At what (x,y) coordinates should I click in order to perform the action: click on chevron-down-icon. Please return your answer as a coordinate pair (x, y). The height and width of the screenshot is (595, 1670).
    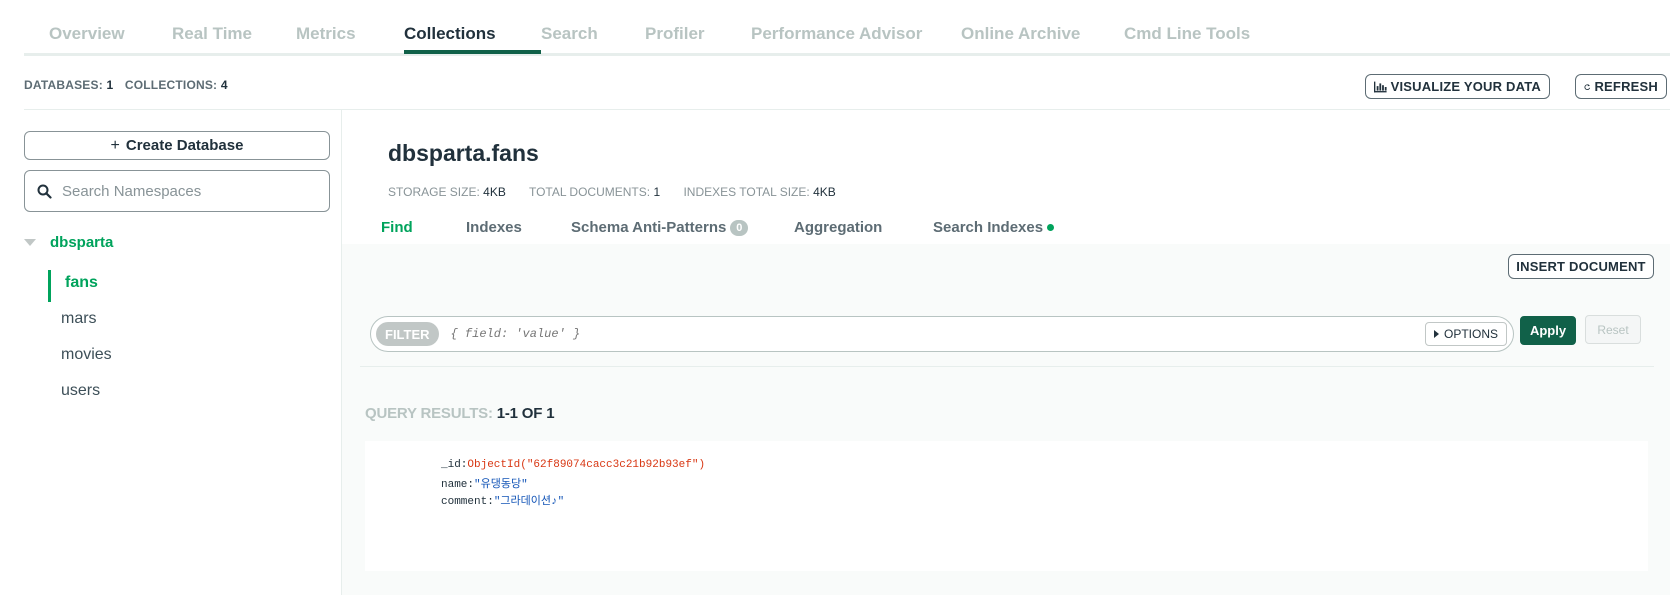
    Looking at the image, I should click on (30, 242).